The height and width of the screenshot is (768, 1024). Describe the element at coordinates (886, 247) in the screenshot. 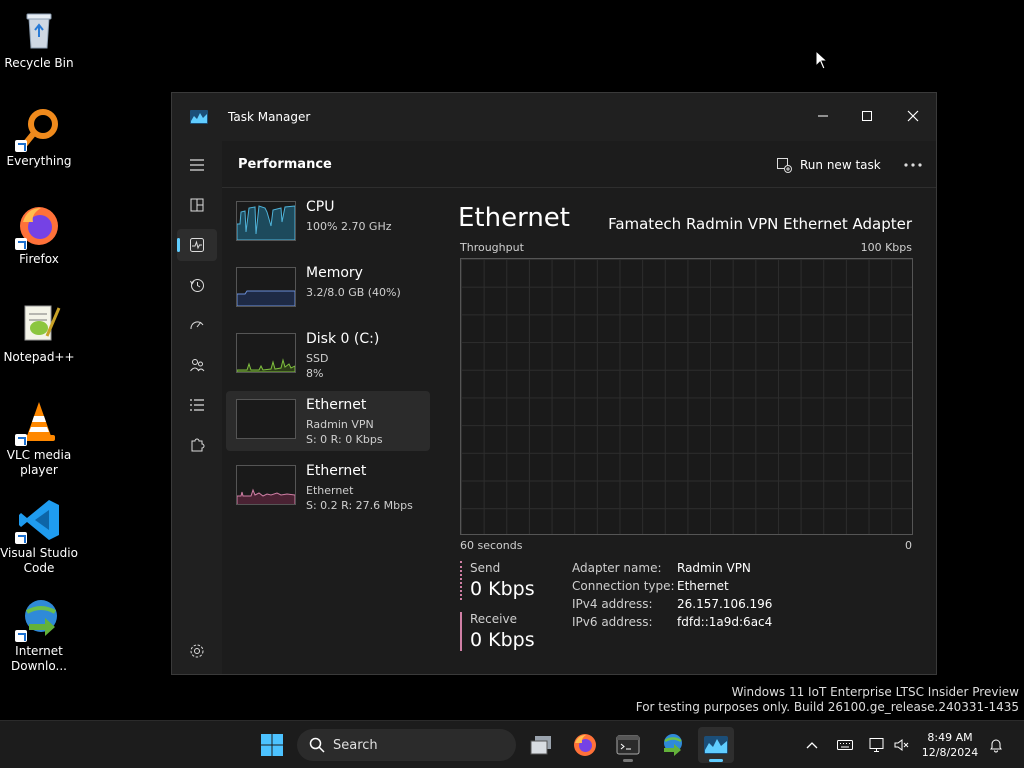

I see `scale-max-label: 100 Kbps` at that location.